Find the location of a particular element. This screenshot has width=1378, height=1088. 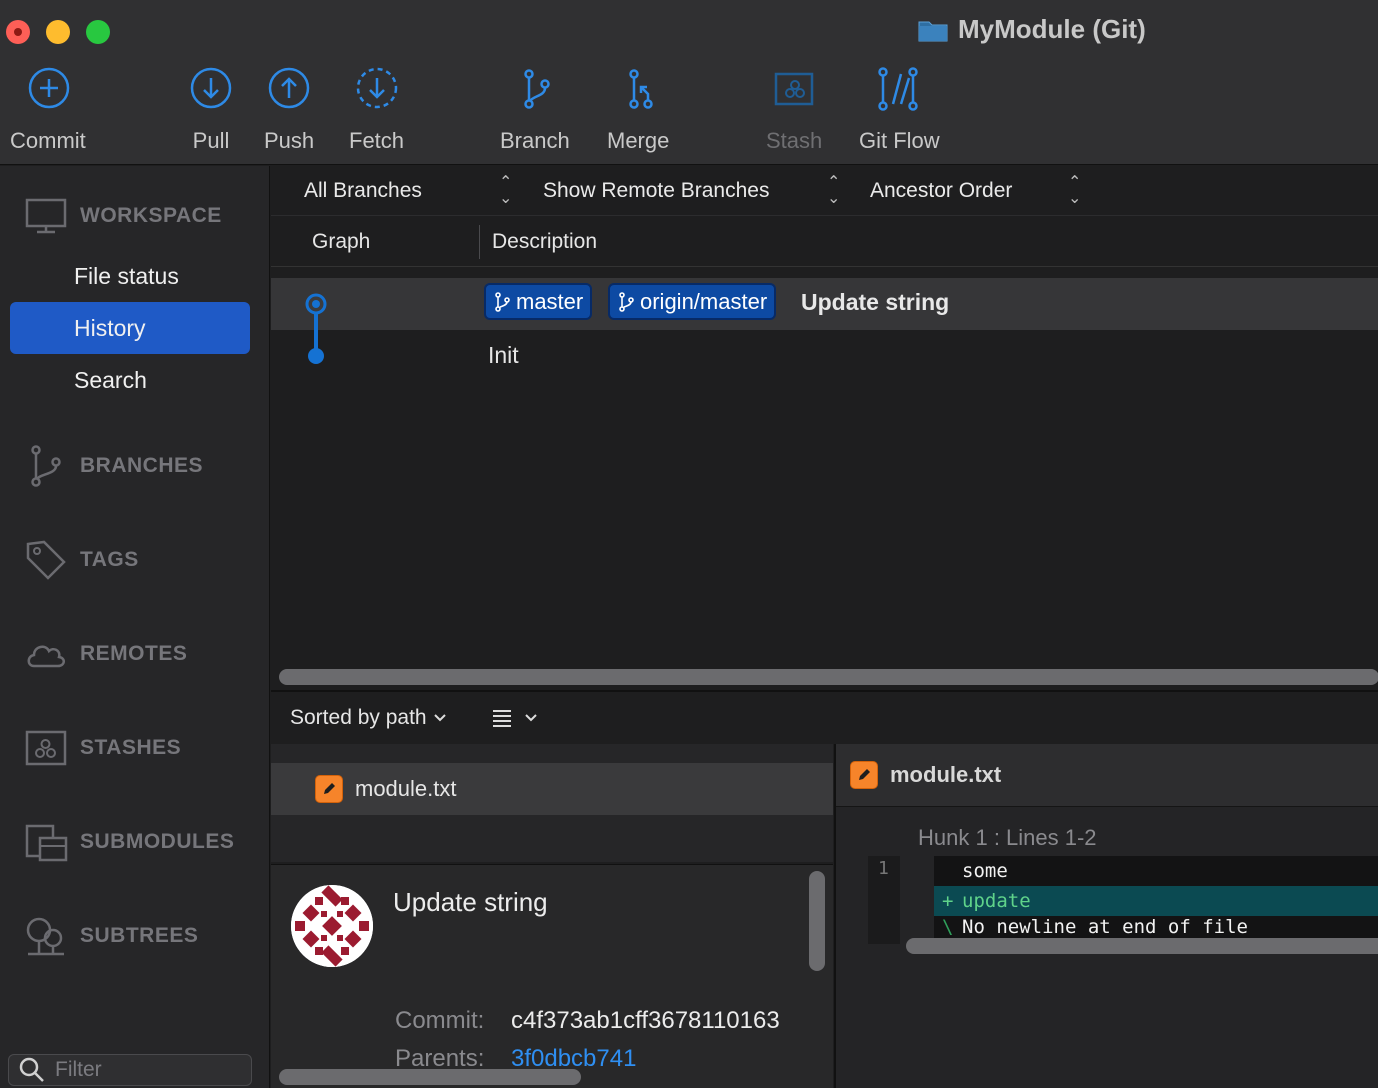

branch-button: Branch is located at coordinates (535, 109).